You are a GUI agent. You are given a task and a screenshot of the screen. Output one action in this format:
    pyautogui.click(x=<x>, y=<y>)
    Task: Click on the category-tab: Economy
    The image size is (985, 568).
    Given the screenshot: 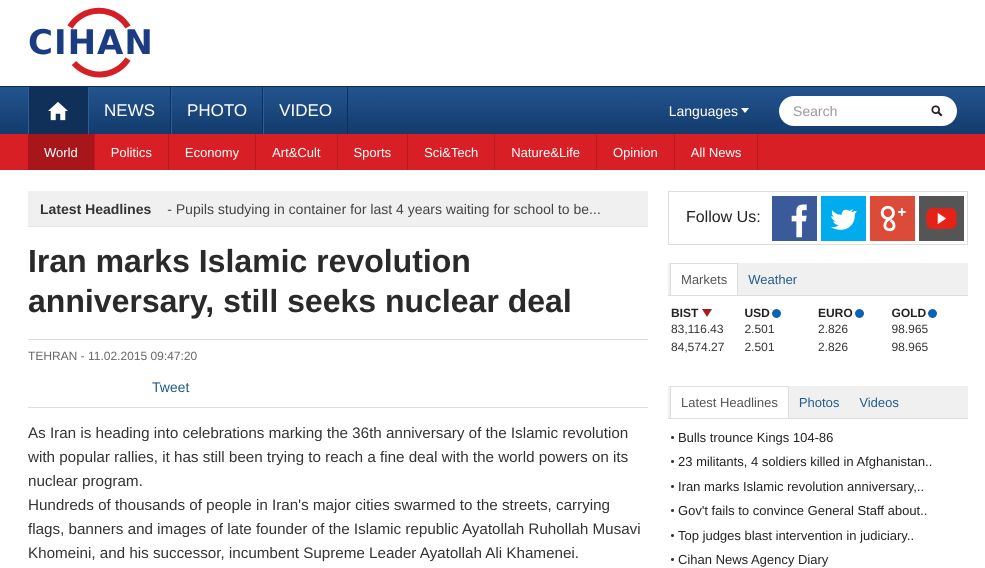 What is the action you would take?
    pyautogui.click(x=212, y=152)
    